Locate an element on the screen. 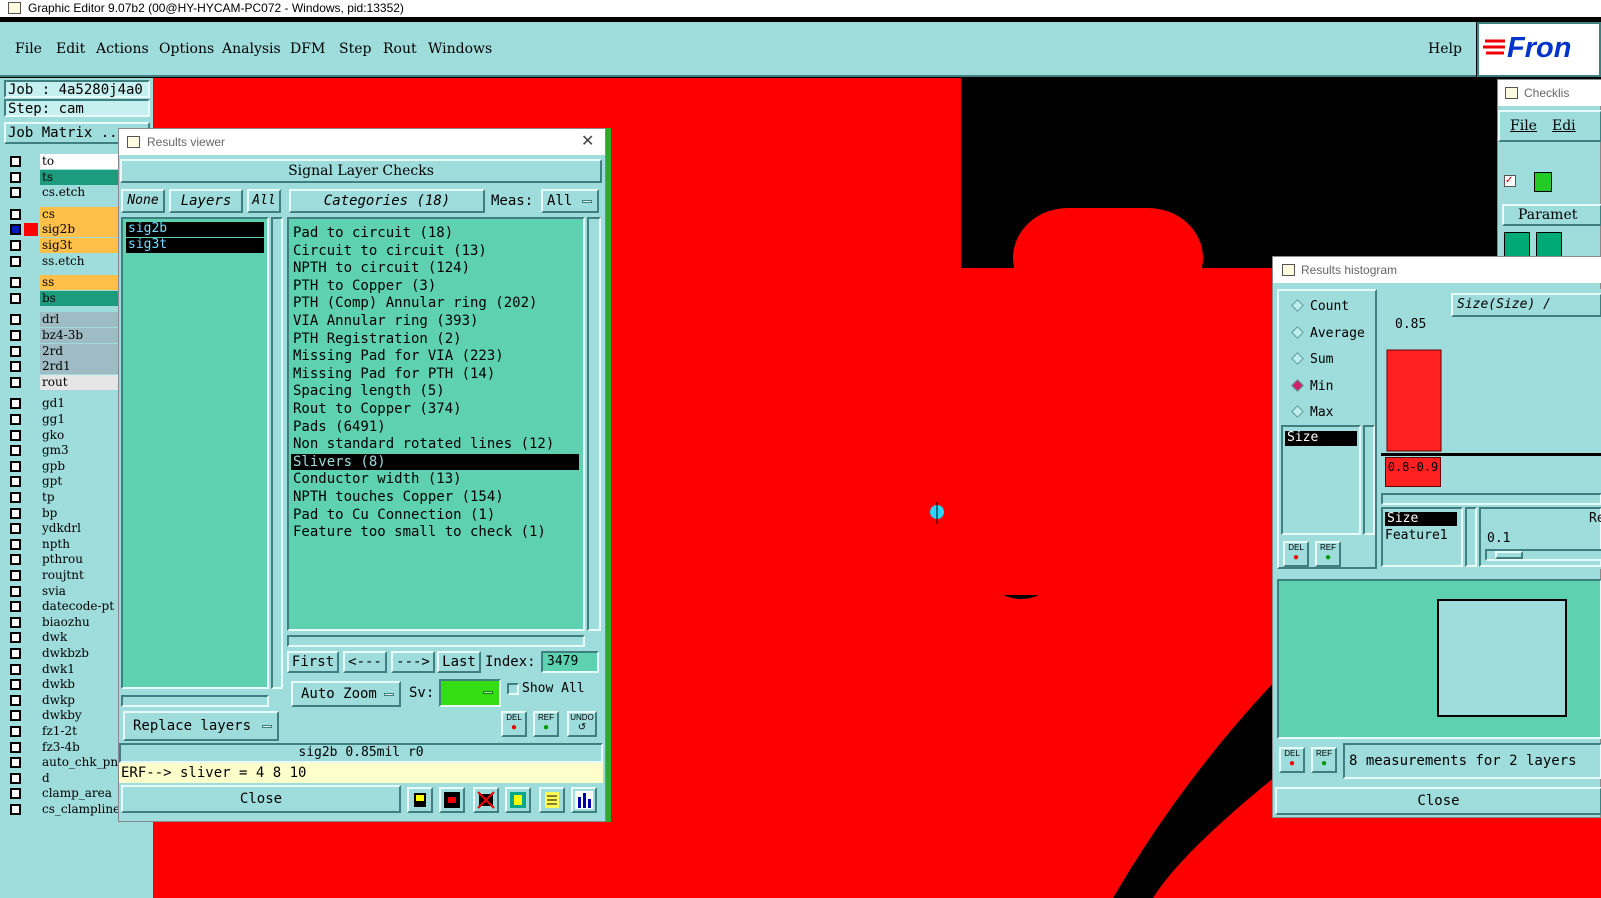  layer-row-dwk1: dwk1 is located at coordinates (63, 669).